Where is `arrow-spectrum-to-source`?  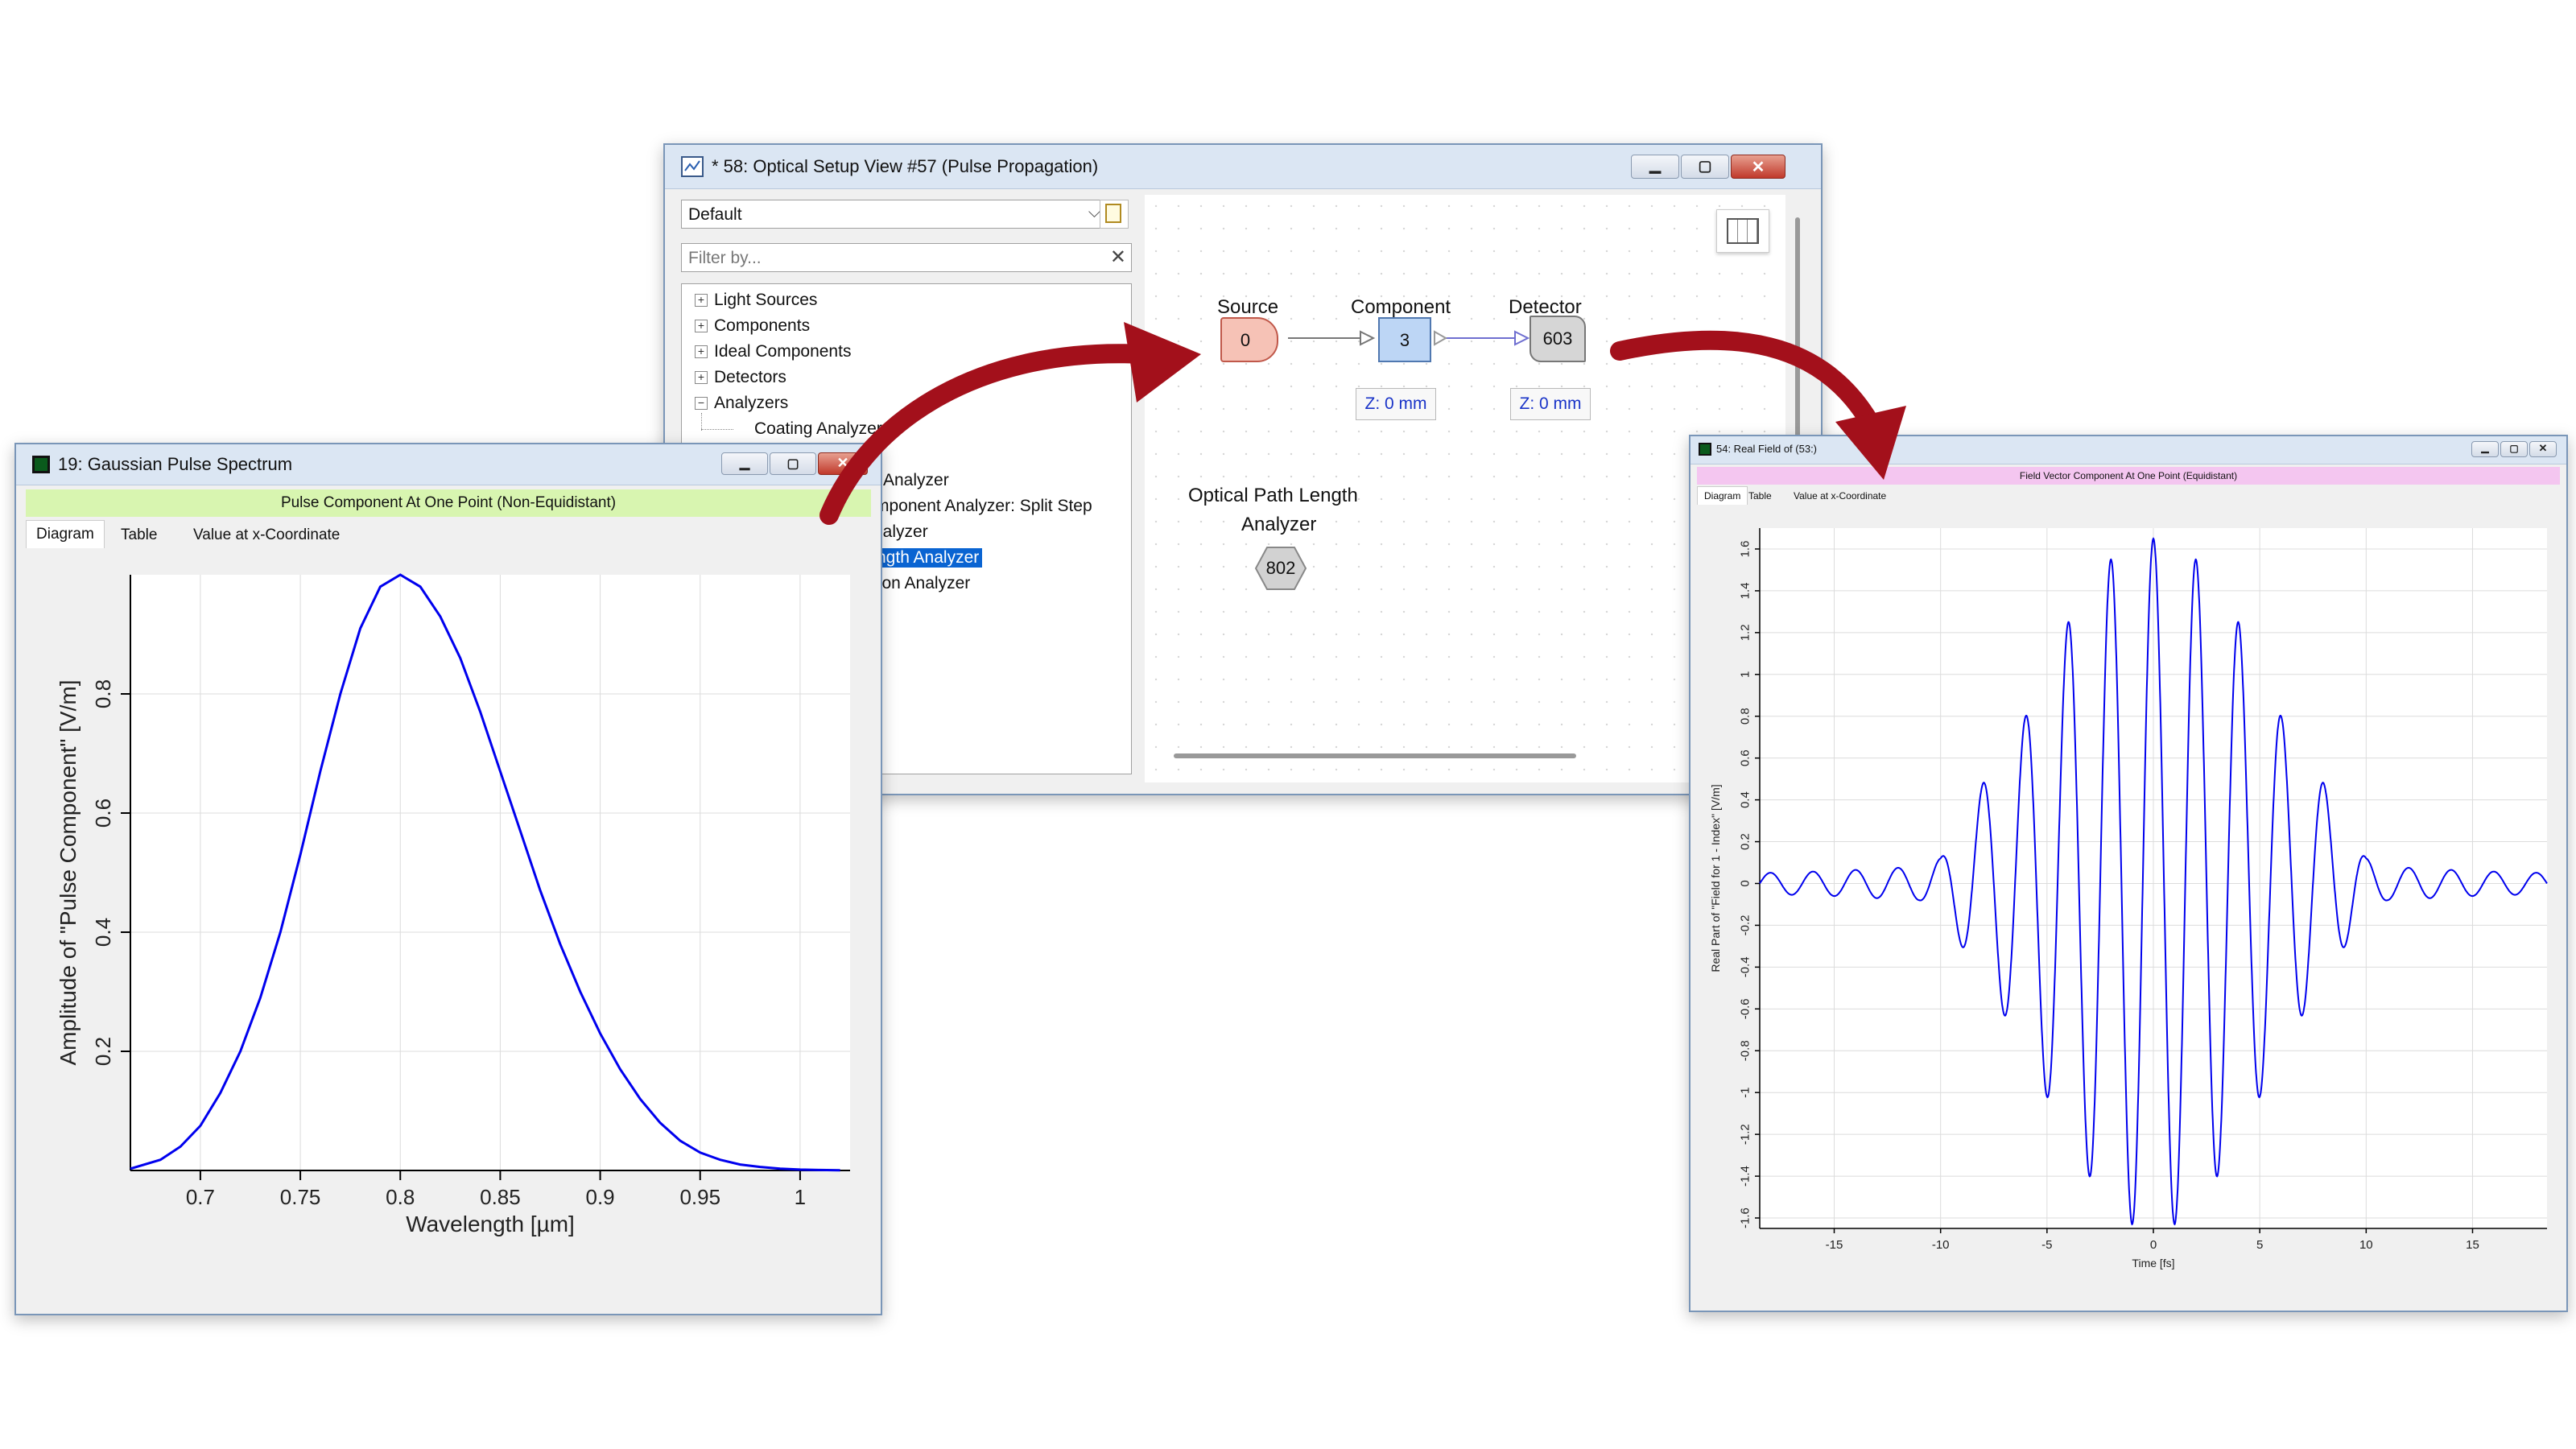 arrow-spectrum-to-source is located at coordinates (986, 434).